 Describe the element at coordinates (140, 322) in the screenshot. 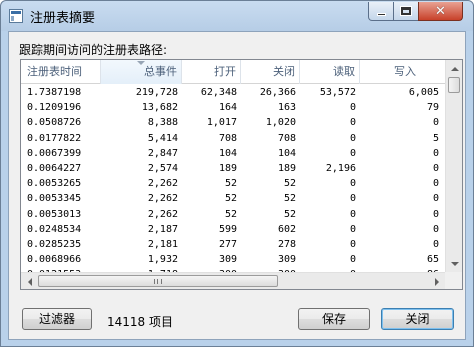

I see `item-count-label: 14118 项目` at that location.